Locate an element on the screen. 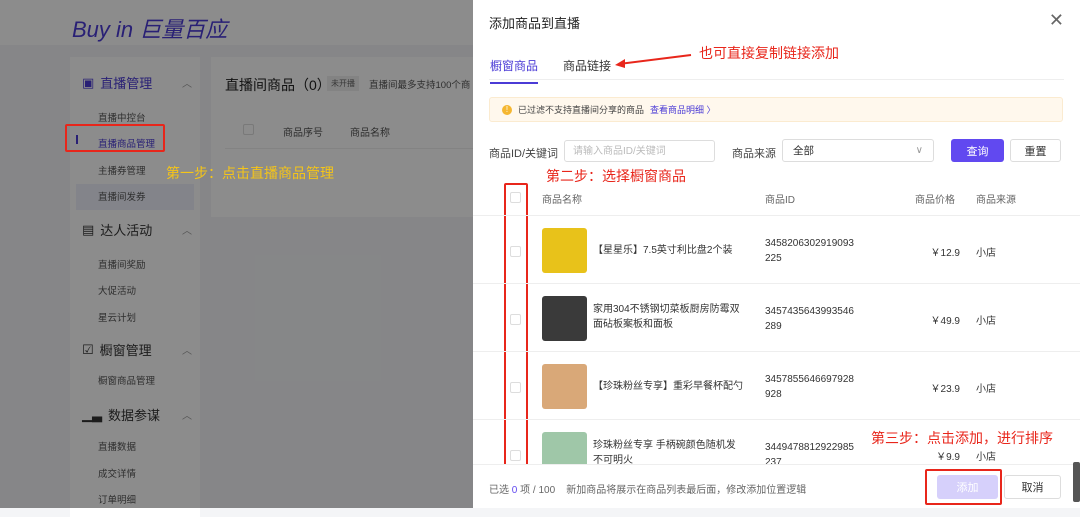 The width and height of the screenshot is (1080, 517). product-name: 【珍珠粉丝专享】重彩早餐杯配勺 is located at coordinates (668, 386).